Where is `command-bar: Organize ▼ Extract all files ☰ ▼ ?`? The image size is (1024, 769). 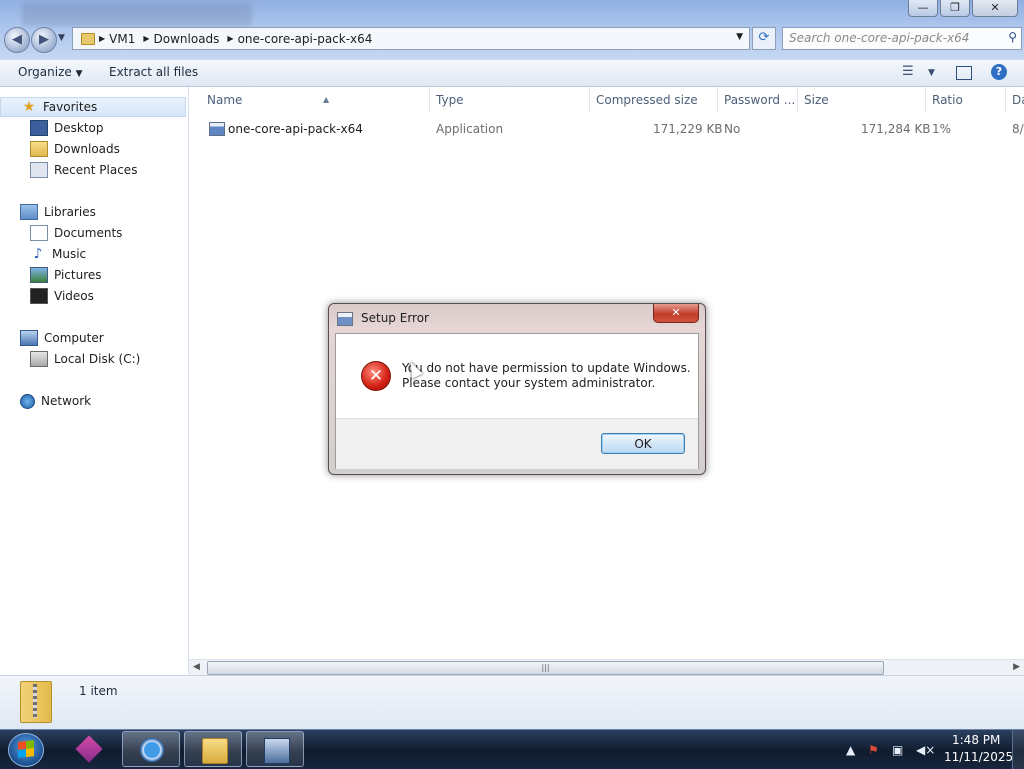
command-bar: Organize ▼ Extract all files ☰ ▼ ? is located at coordinates (512, 73).